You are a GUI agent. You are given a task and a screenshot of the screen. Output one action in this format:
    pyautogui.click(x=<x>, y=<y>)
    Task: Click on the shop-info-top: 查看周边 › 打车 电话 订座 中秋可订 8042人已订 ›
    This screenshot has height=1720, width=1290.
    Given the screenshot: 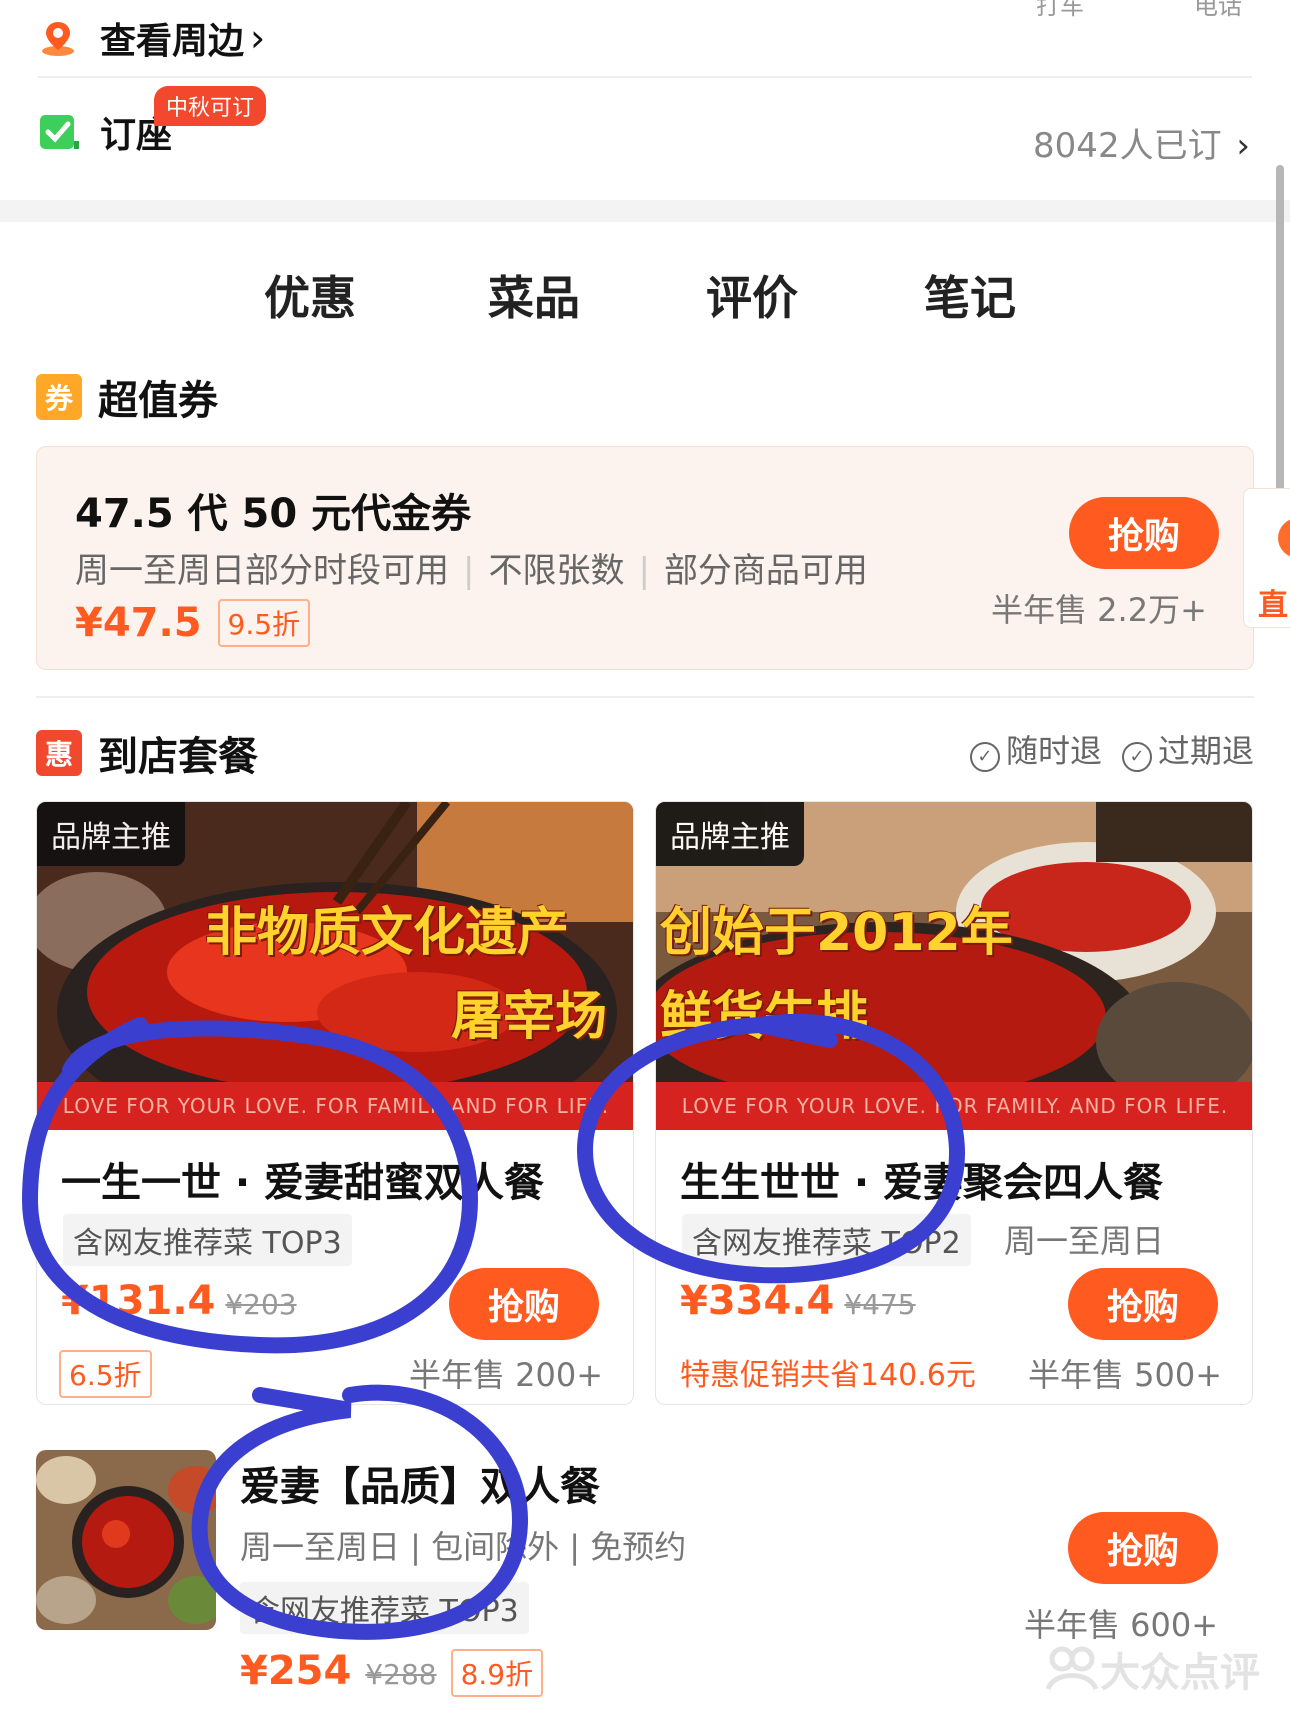 What is the action you would take?
    pyautogui.click(x=645, y=100)
    